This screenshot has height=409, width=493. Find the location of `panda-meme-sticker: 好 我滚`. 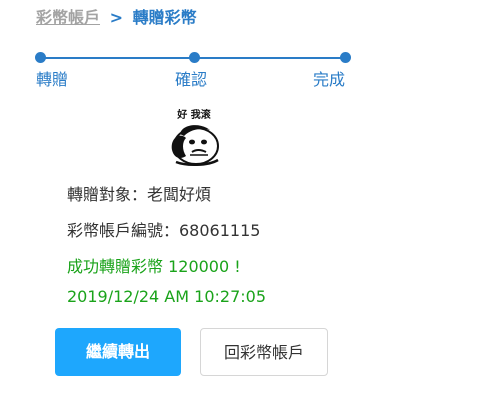

panda-meme-sticker: 好 我滚 is located at coordinates (194, 137).